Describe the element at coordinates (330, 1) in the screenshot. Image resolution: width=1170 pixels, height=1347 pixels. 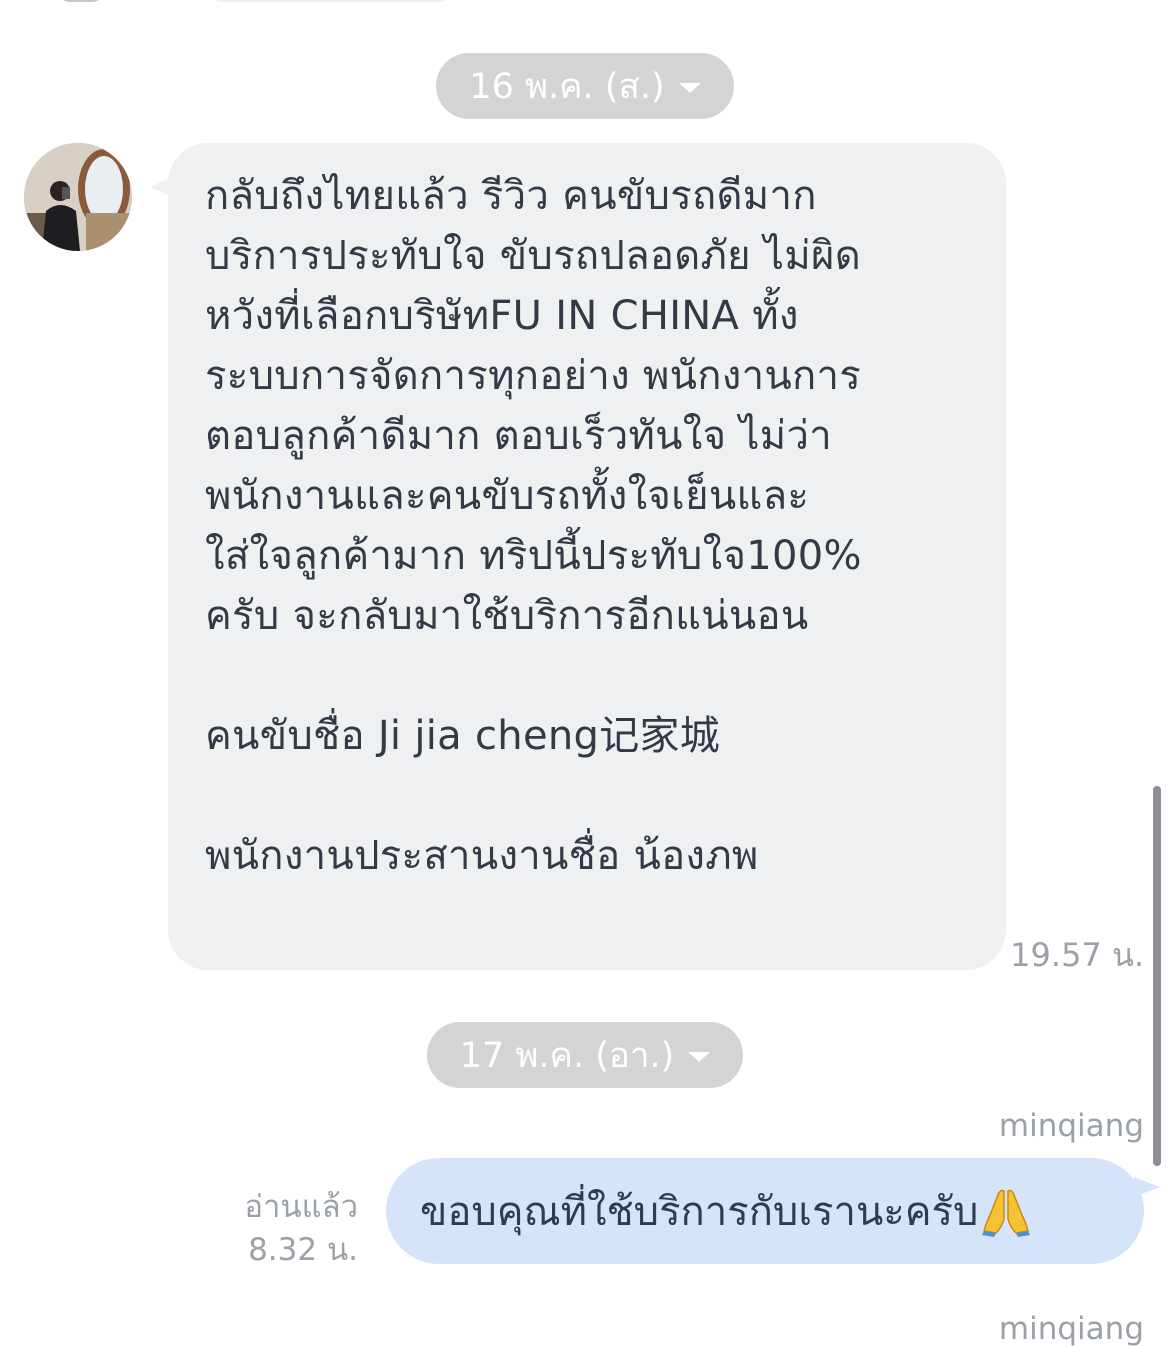
I see `previous-bubble-partial` at that location.